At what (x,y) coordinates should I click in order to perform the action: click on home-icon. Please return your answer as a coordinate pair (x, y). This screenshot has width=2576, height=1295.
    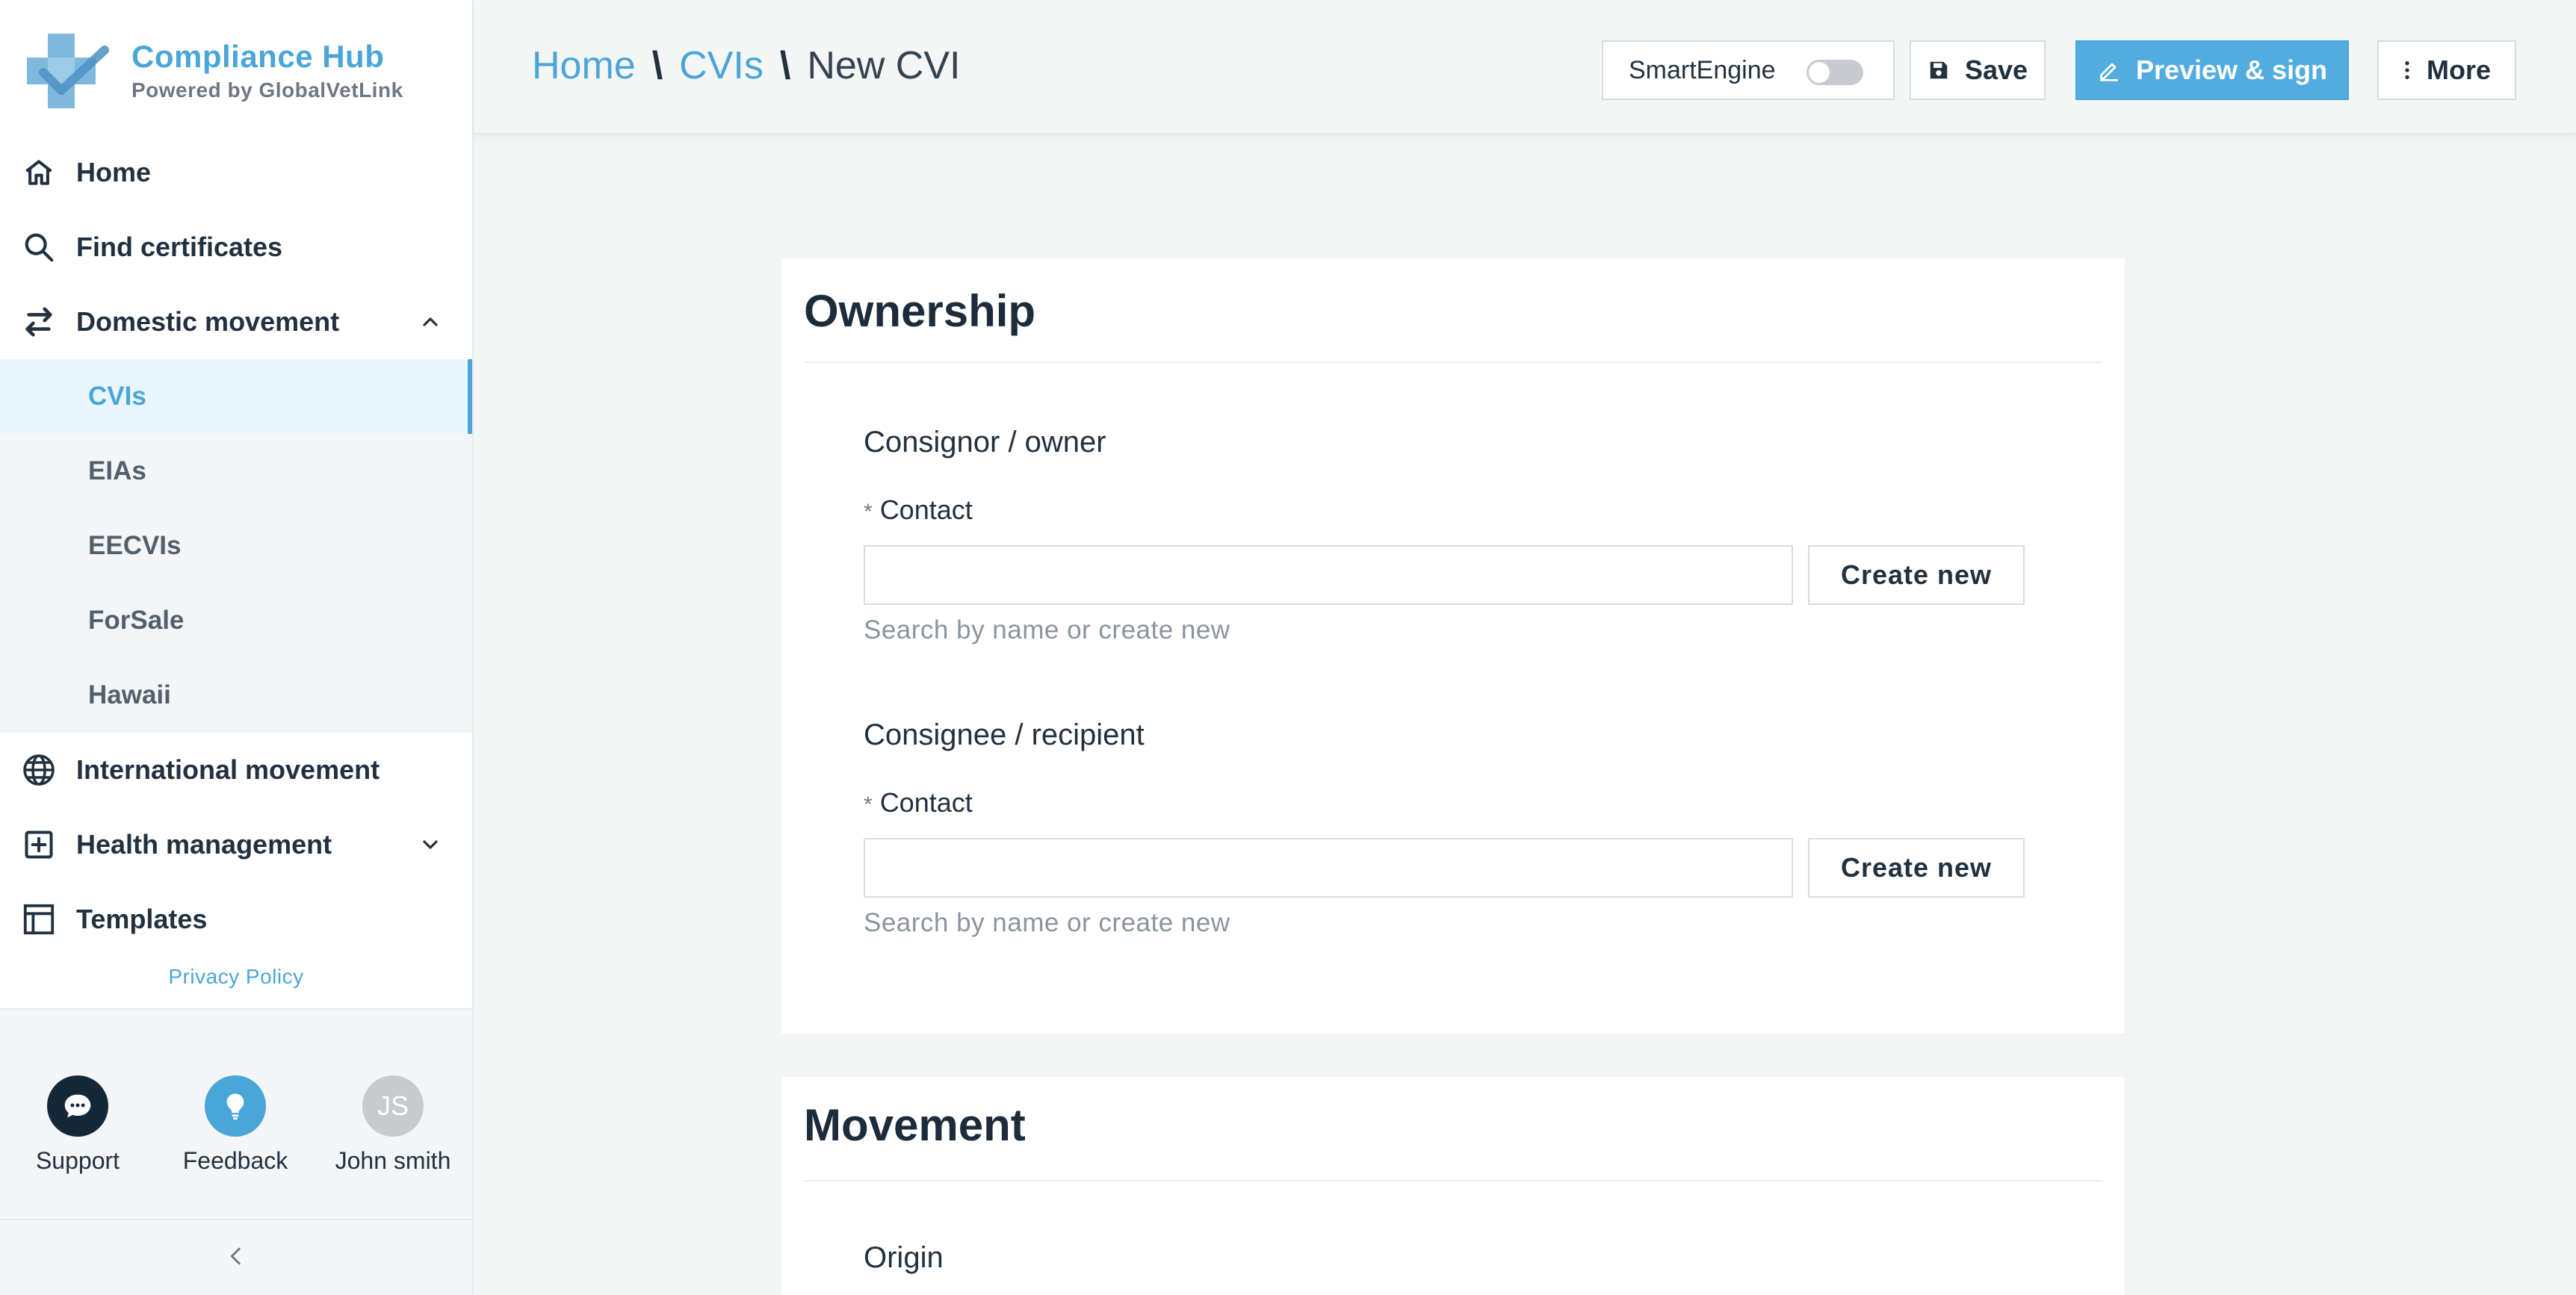
    Looking at the image, I should click on (39, 172).